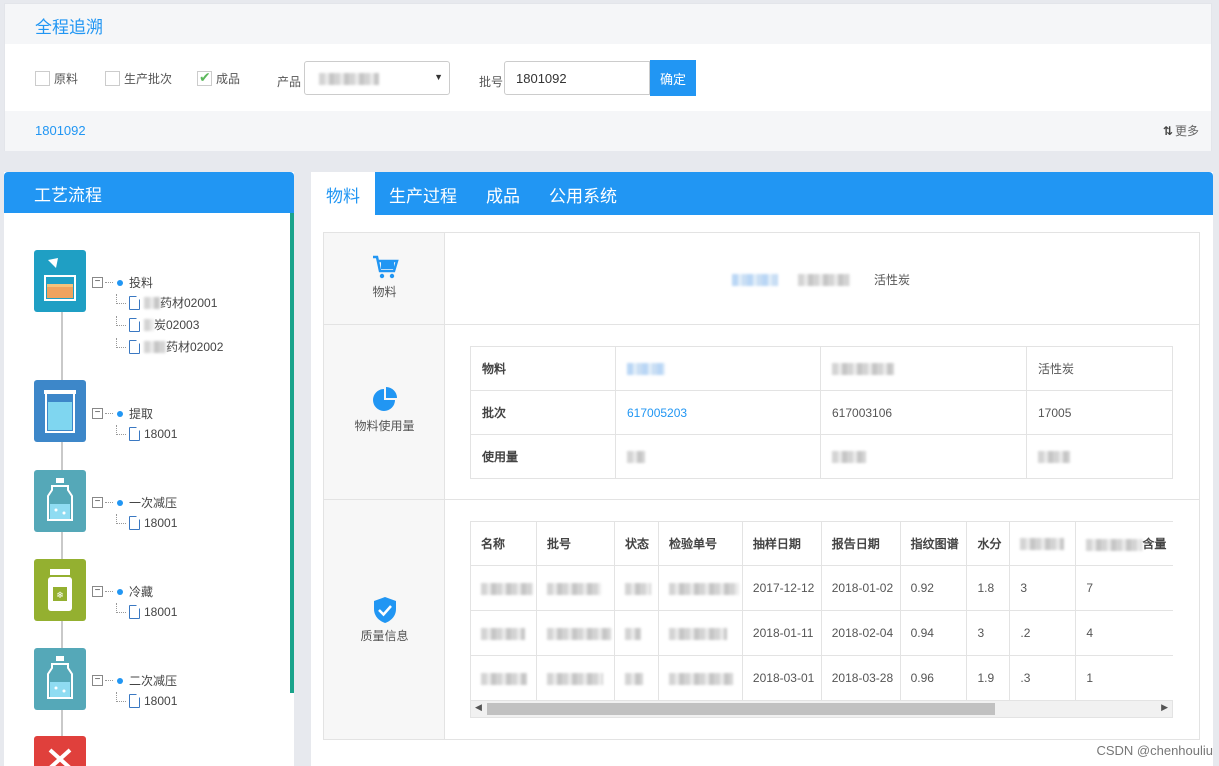  What do you see at coordinates (153, 503) in the screenshot?
I see `tree-node-label: 一次减压` at bounding box center [153, 503].